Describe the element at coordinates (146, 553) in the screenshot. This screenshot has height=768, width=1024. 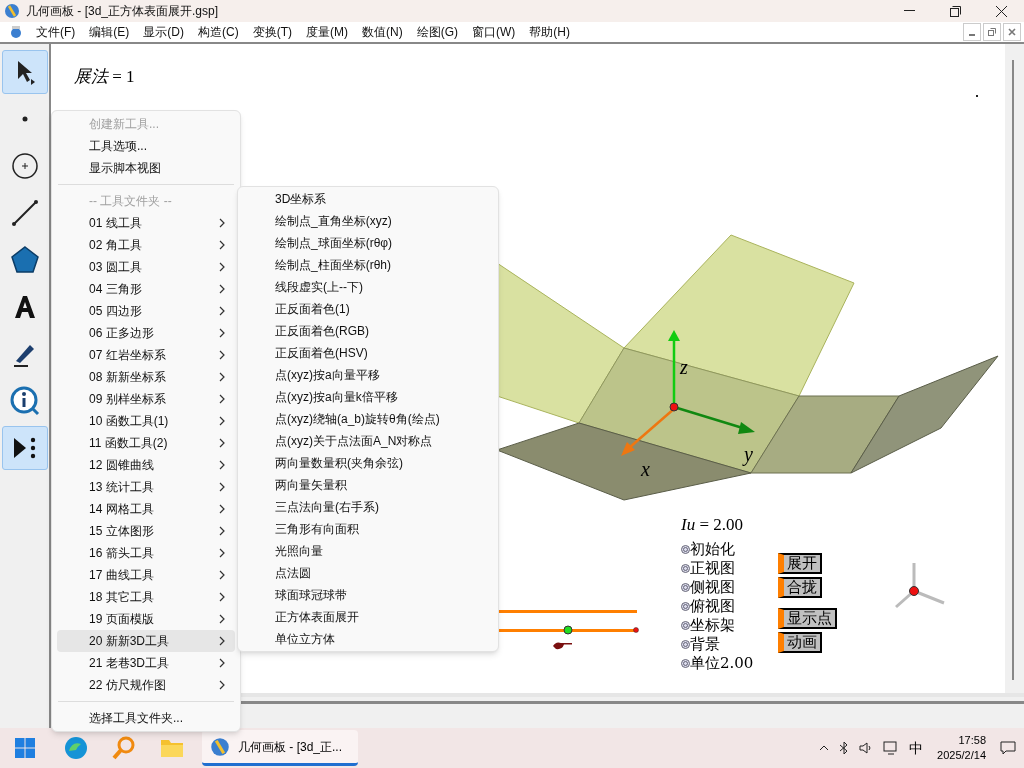
I see `menu-item: 16 箭头工具` at that location.